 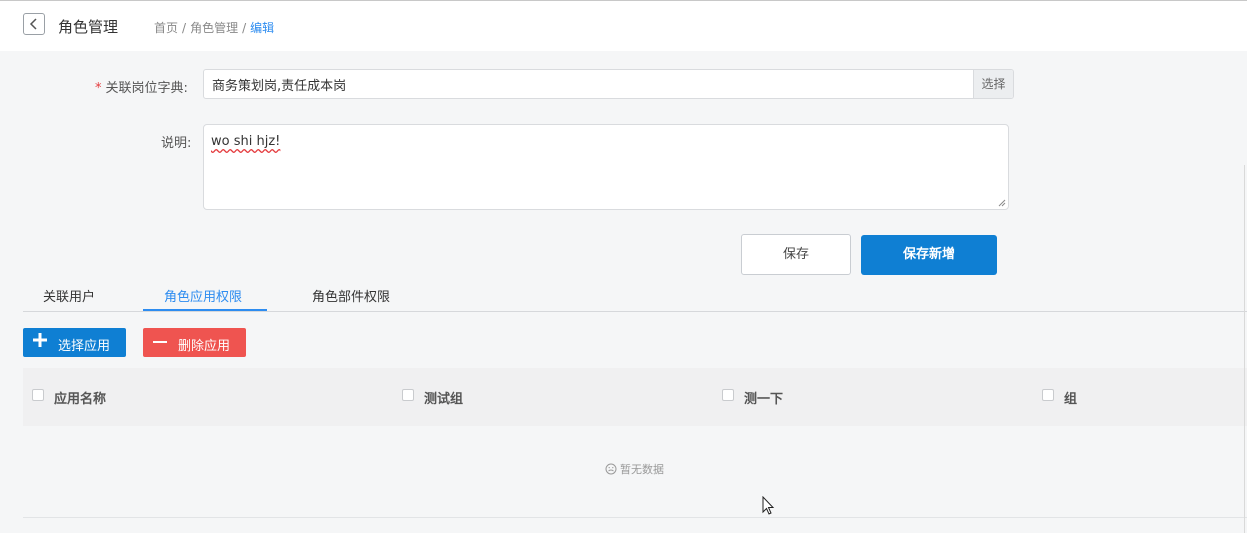 I want to click on chevron-left-icon, so click(x=33, y=24).